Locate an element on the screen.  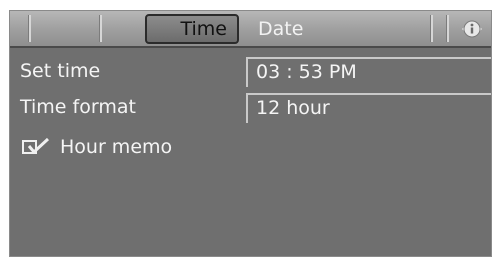
checkbox-checked-icon is located at coordinates (36, 146).